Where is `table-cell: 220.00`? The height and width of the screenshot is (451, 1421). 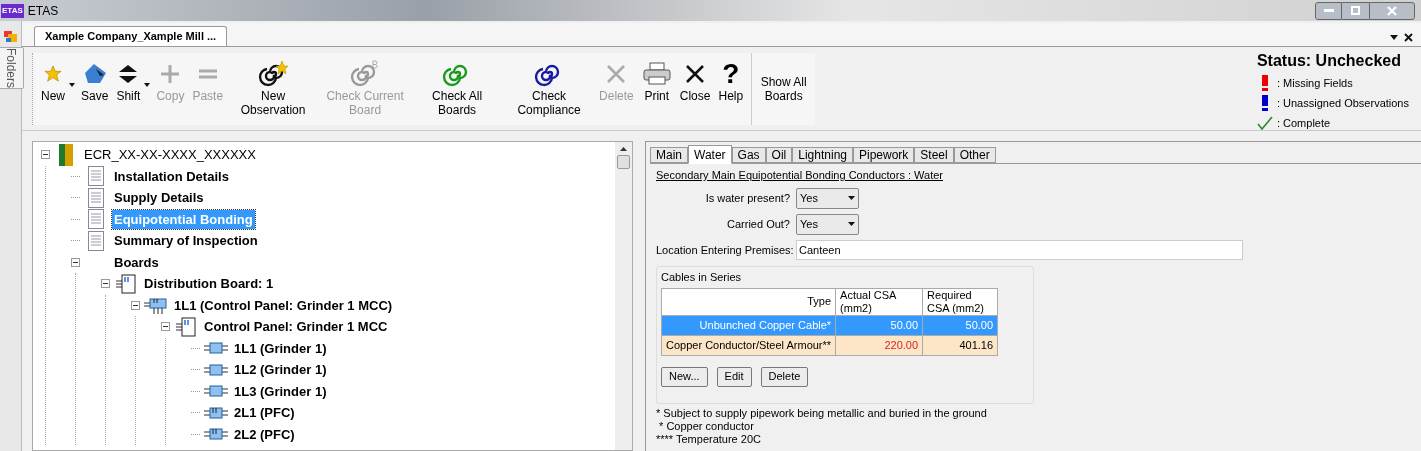 table-cell: 220.00 is located at coordinates (879, 345).